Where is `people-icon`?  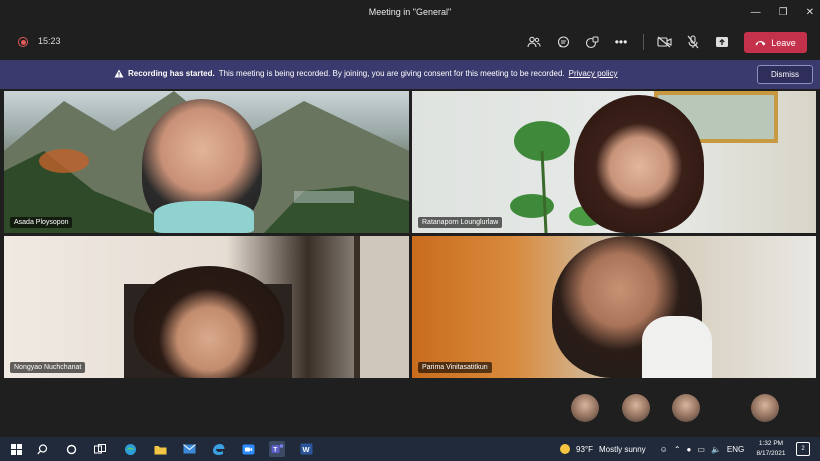
people-icon is located at coordinates (534, 42).